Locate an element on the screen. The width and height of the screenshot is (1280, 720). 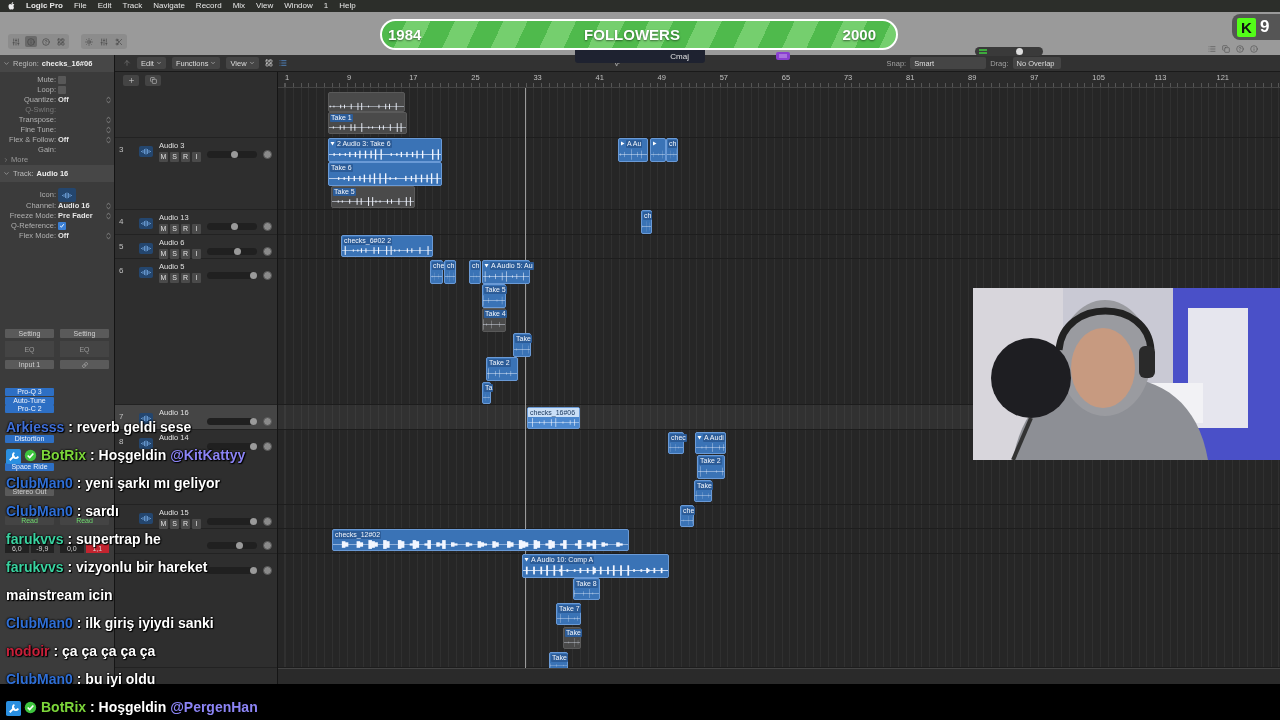
chat-message: nodoir : ça ça ça ça ça is located at coordinates (81, 651).